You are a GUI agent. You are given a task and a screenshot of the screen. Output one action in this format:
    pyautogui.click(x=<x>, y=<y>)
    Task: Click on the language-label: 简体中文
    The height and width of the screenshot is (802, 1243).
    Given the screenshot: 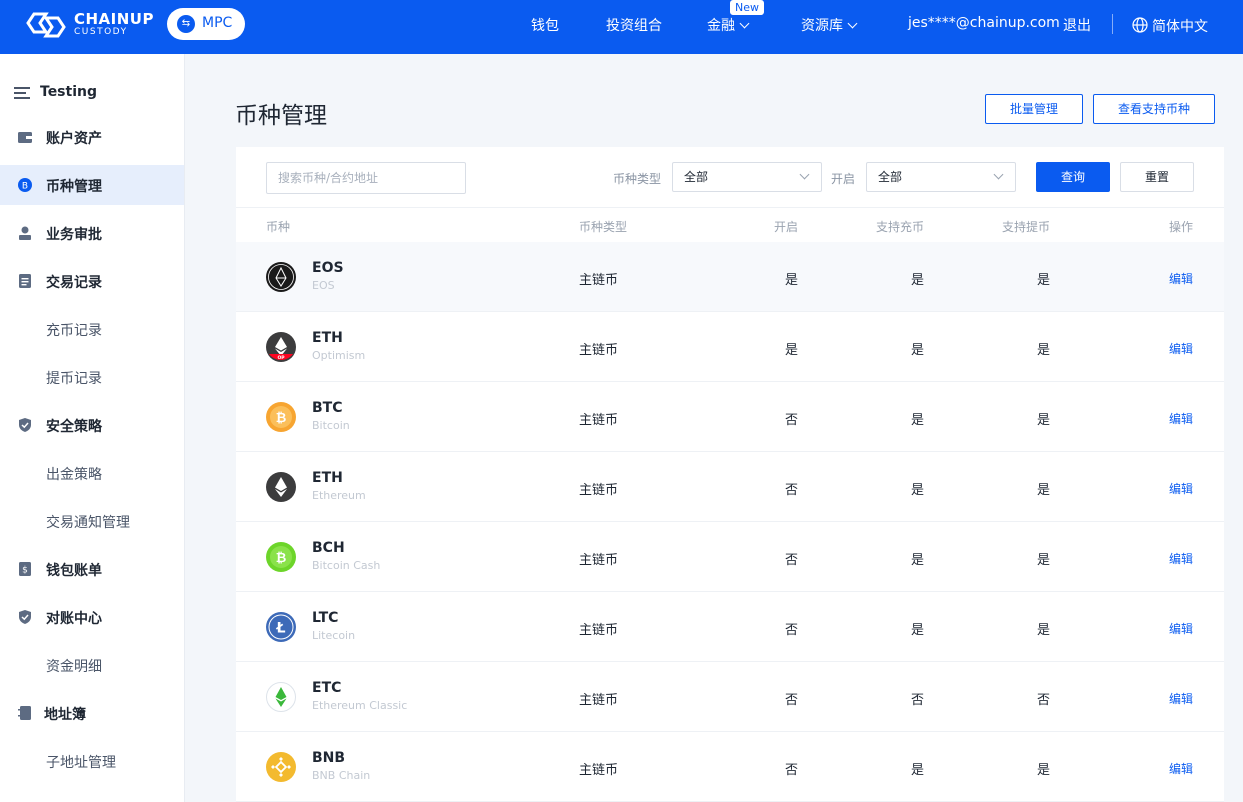 What is the action you would take?
    pyautogui.click(x=1180, y=27)
    